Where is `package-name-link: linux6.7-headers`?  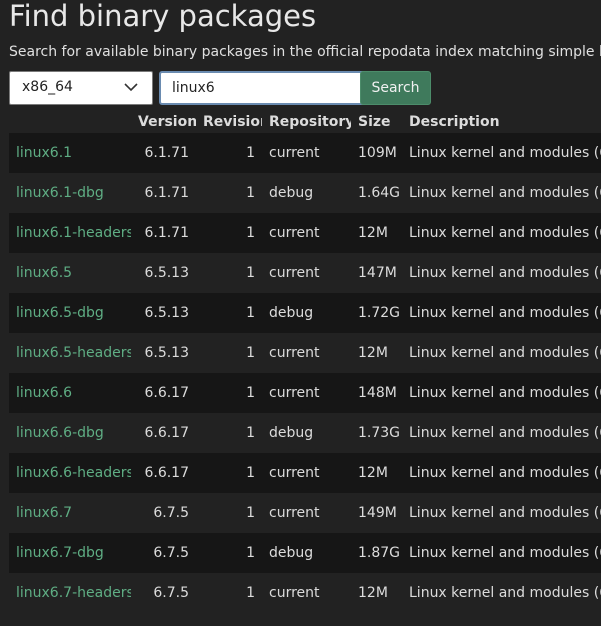 package-name-link: linux6.7-headers is located at coordinates (70, 593).